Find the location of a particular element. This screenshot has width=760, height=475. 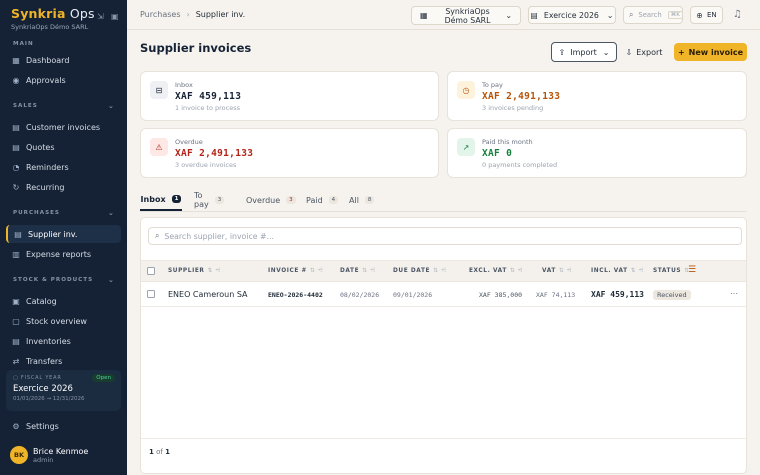

row-checkbox is located at coordinates (151, 294).